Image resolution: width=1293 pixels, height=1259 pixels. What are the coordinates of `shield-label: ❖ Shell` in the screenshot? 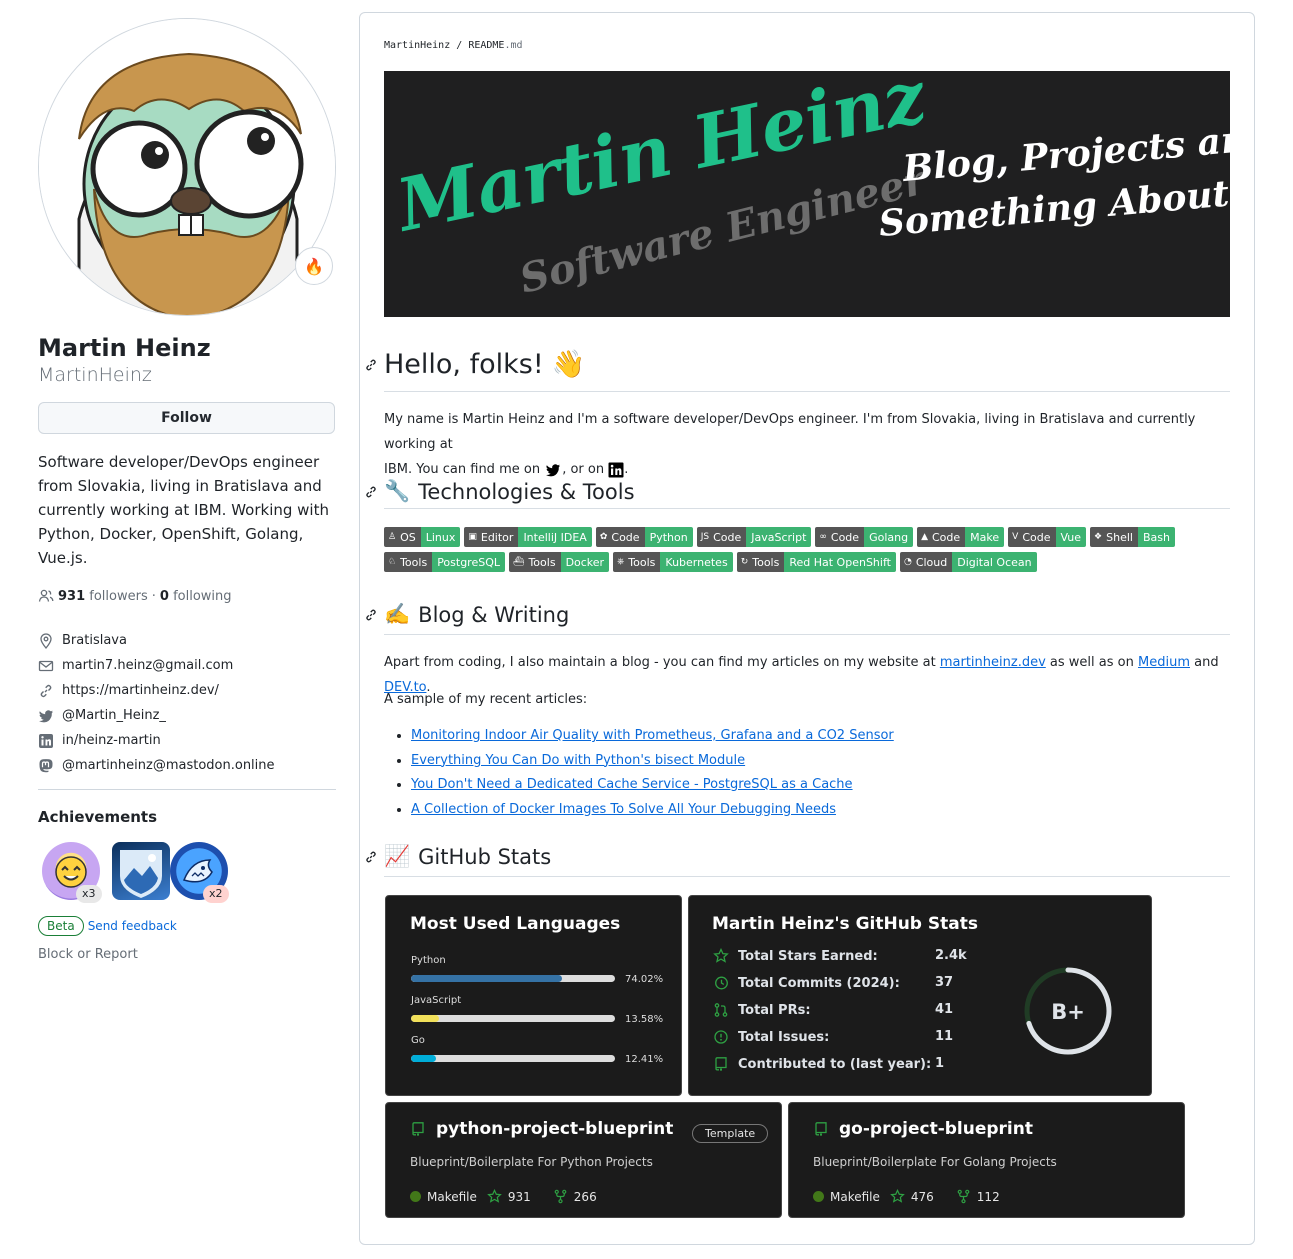 It's located at (1114, 537).